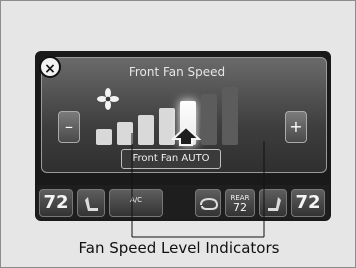  Describe the element at coordinates (56, 203) in the screenshot. I see `driver-temp: 72` at that location.